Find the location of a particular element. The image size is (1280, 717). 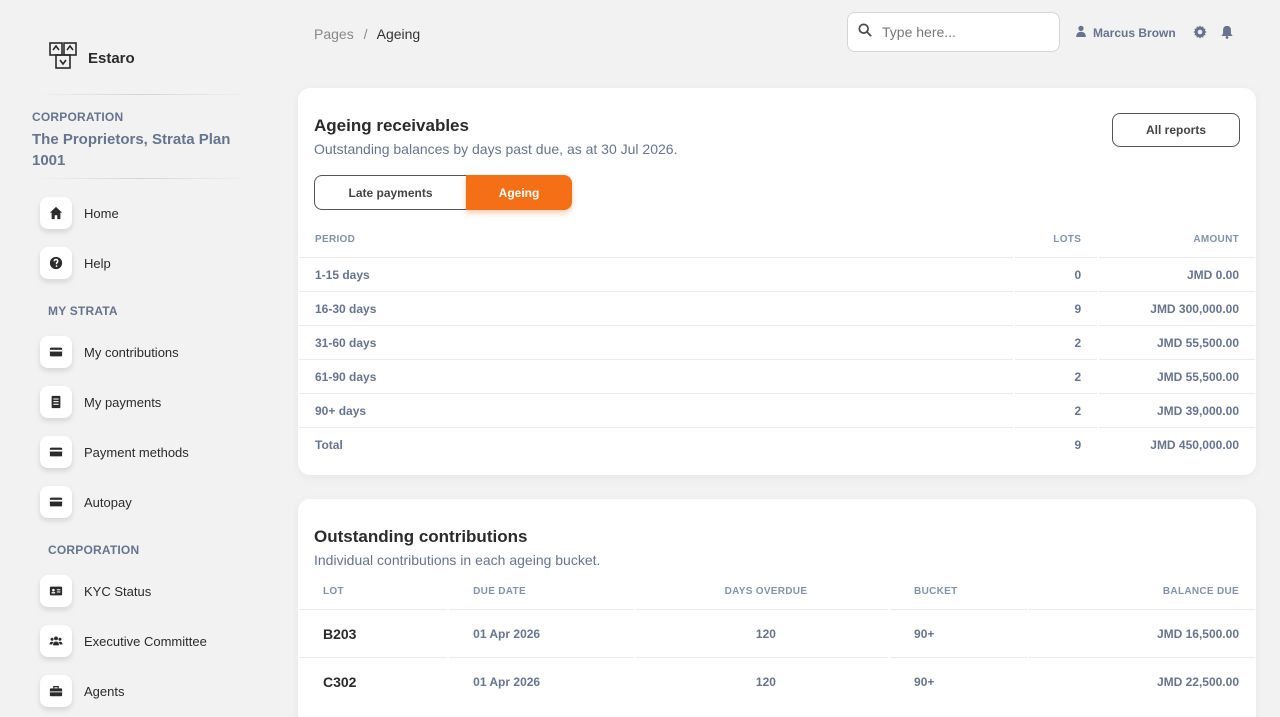

column-header-lots: LOTS is located at coordinates (1067, 239).